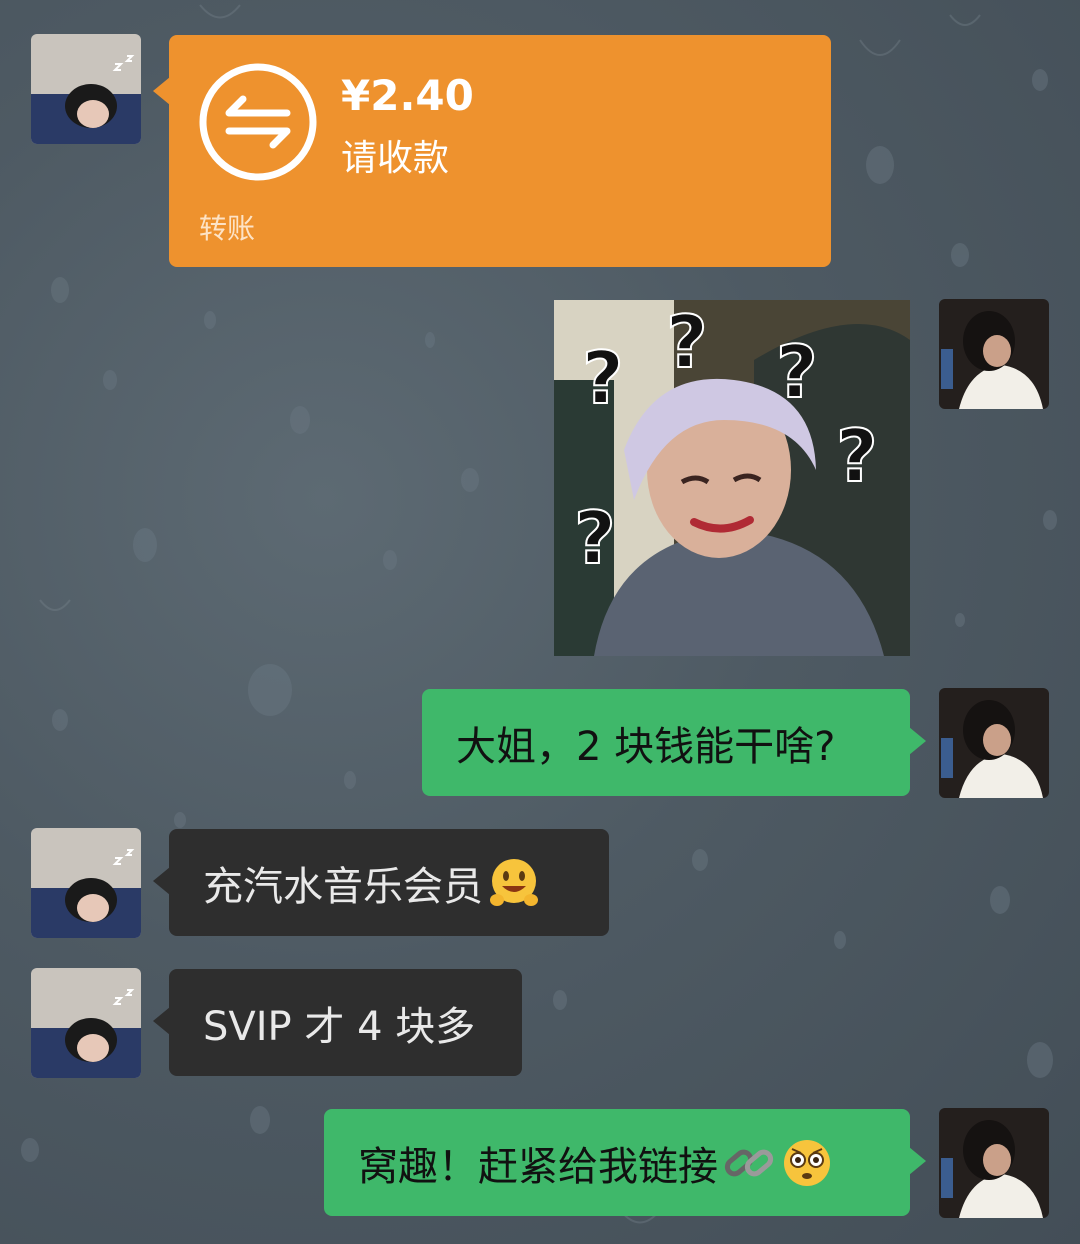 Image resolution: width=1080 pixels, height=1244 pixels. Describe the element at coordinates (492, 151) in the screenshot. I see `transfer-card: ¥2.40 请收款 转账` at that location.